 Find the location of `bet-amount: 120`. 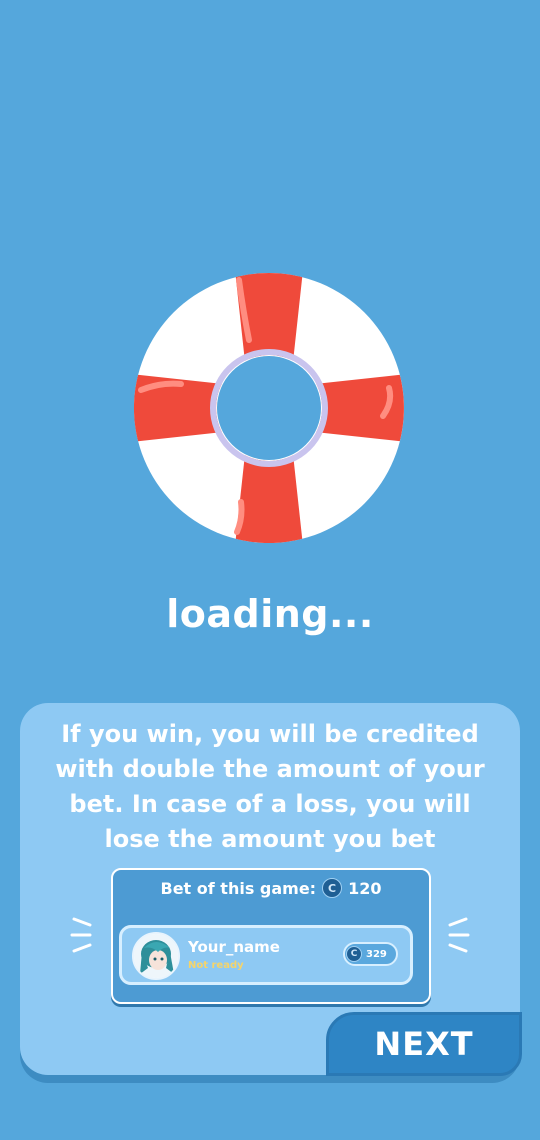

bet-amount: 120 is located at coordinates (365, 888).